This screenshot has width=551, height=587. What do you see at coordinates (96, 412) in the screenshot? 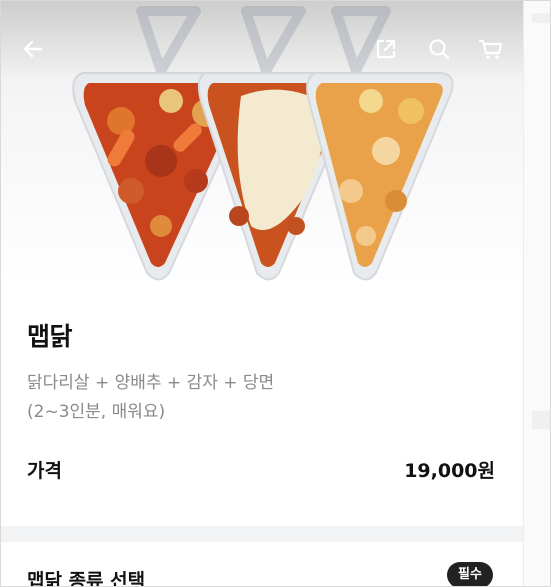
I see `product-description-line2: (2~3인분, 매워요)` at bounding box center [96, 412].